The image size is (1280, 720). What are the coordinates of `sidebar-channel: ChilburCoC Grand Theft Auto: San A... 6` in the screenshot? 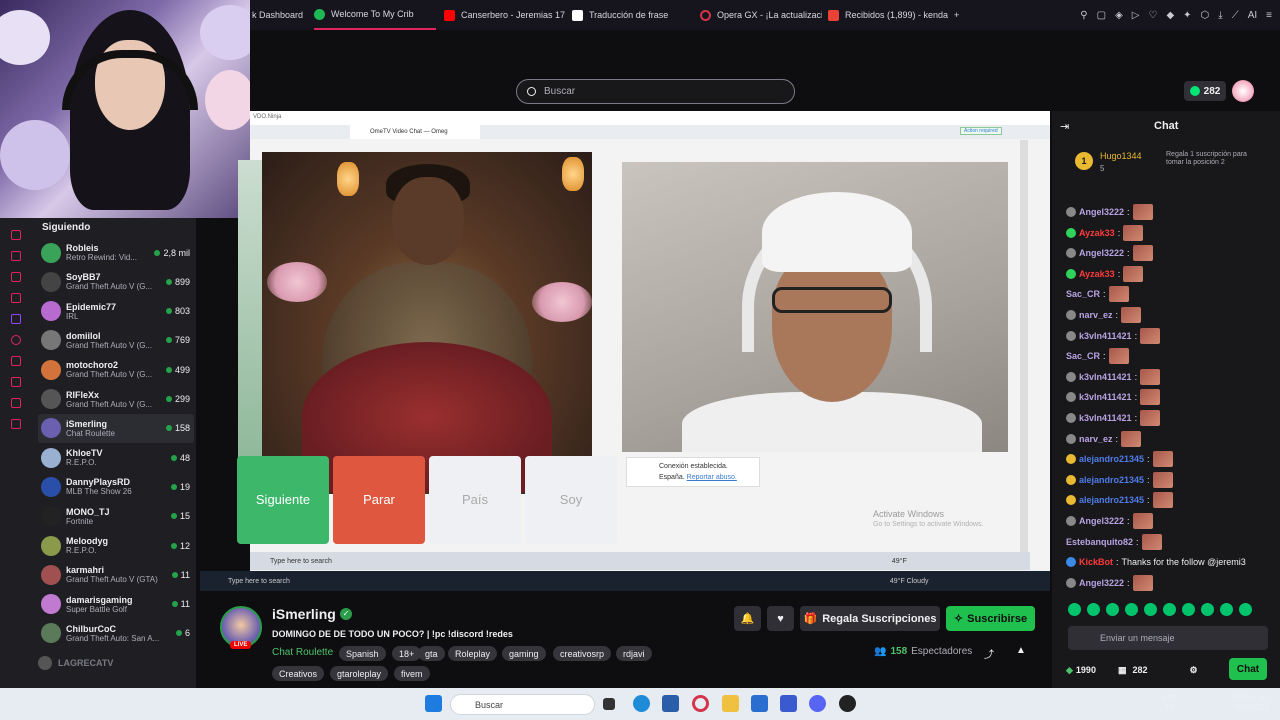 It's located at (116, 633).